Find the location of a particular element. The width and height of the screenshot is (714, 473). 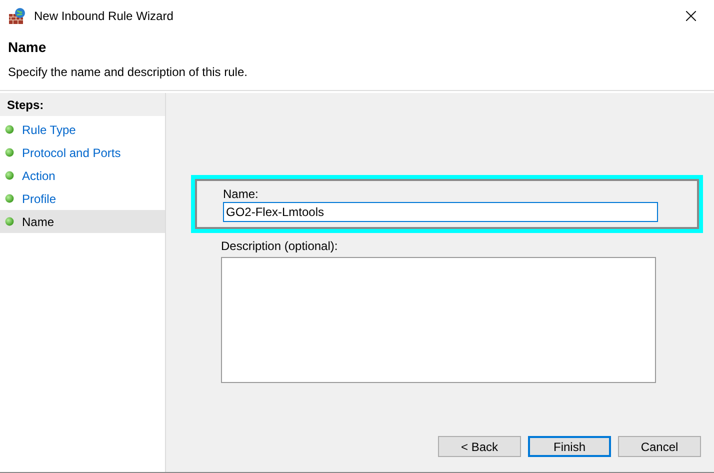

wizard-button: < Back is located at coordinates (479, 446).